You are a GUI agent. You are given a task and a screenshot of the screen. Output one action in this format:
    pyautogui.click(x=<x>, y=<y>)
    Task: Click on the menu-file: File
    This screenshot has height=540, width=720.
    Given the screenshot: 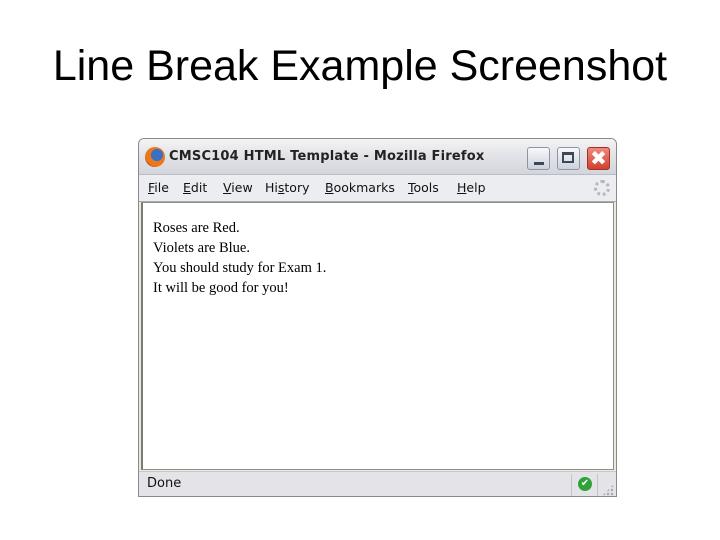 What is the action you would take?
    pyautogui.click(x=158, y=187)
    